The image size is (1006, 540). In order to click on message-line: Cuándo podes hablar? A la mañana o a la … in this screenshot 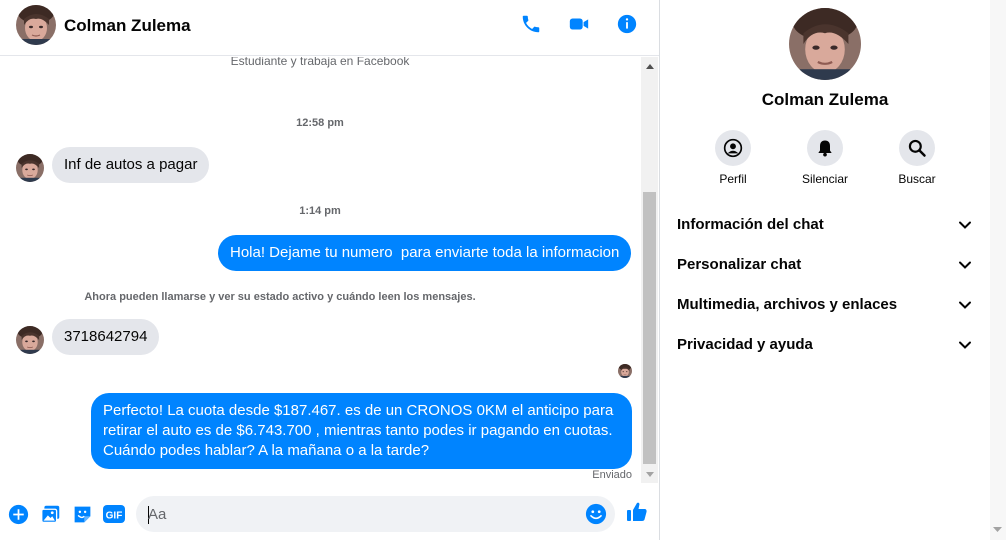, I will do `click(266, 450)`.